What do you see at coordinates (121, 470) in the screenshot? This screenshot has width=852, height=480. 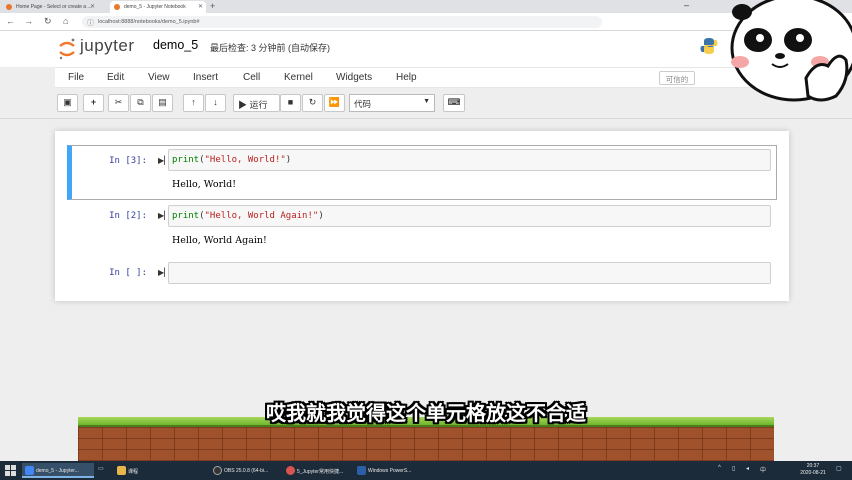 I see `folder-icon` at bounding box center [121, 470].